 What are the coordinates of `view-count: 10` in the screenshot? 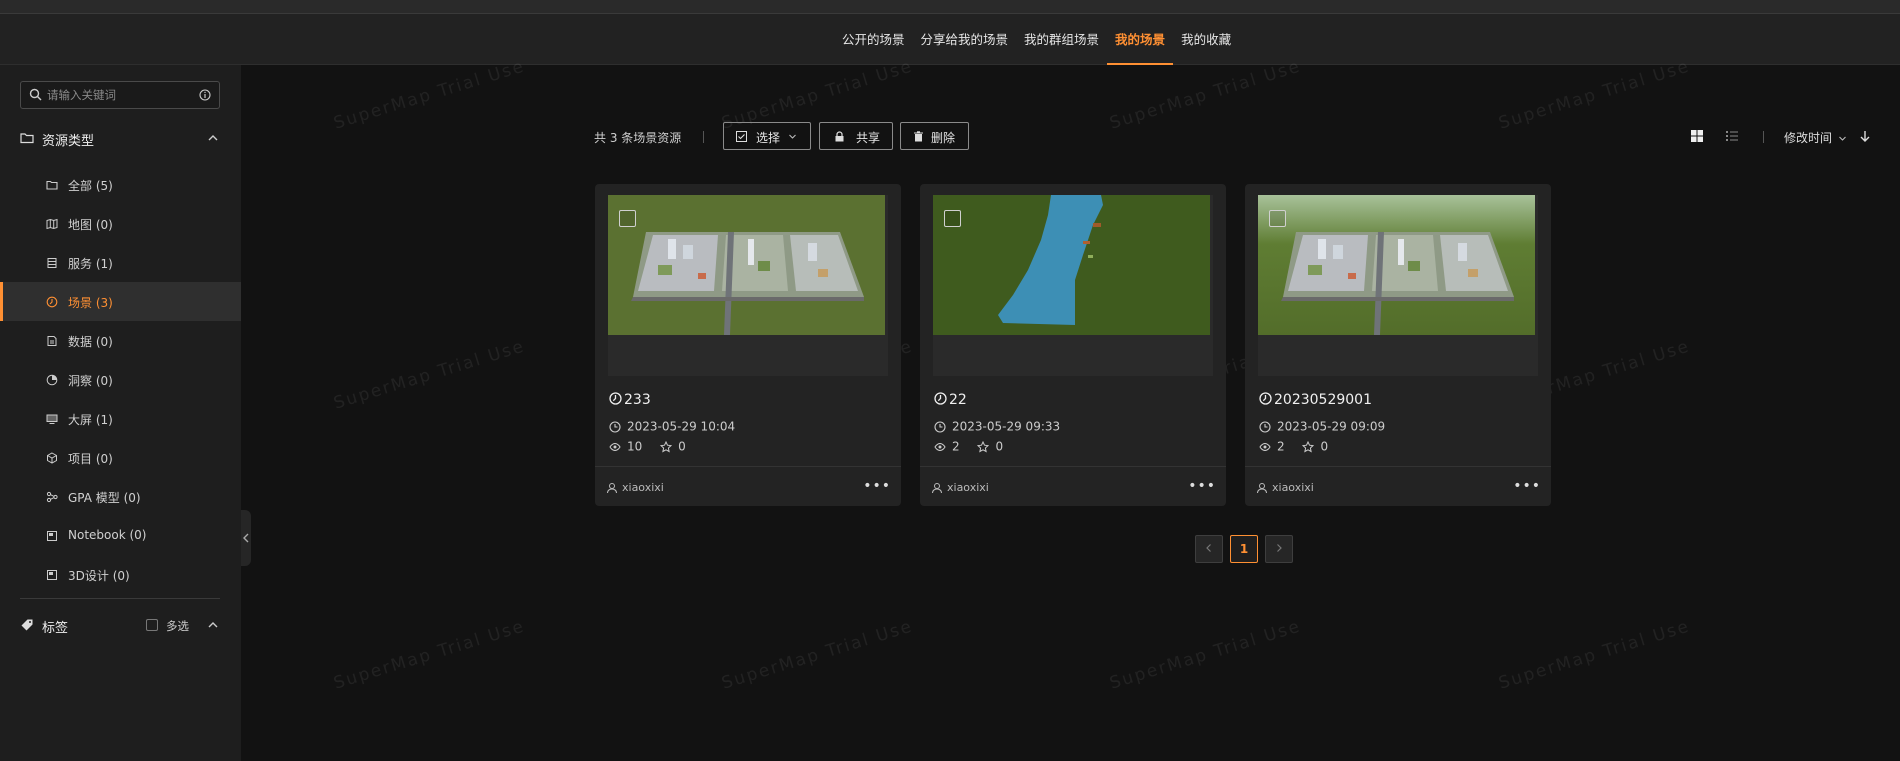 It's located at (635, 446).